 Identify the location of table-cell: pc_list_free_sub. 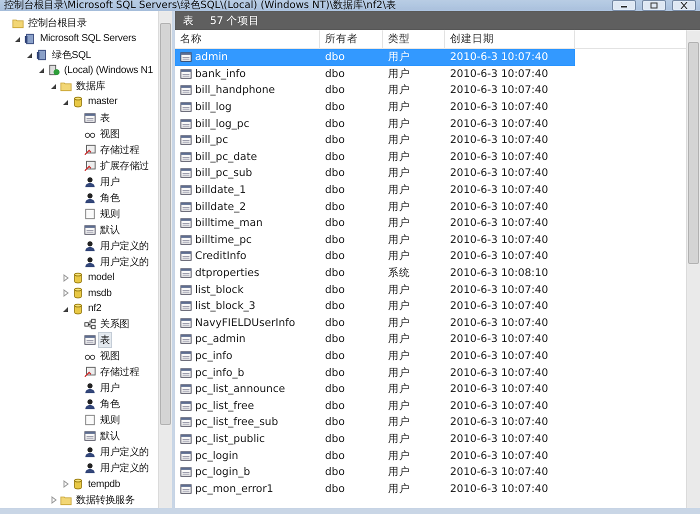
(236, 422).